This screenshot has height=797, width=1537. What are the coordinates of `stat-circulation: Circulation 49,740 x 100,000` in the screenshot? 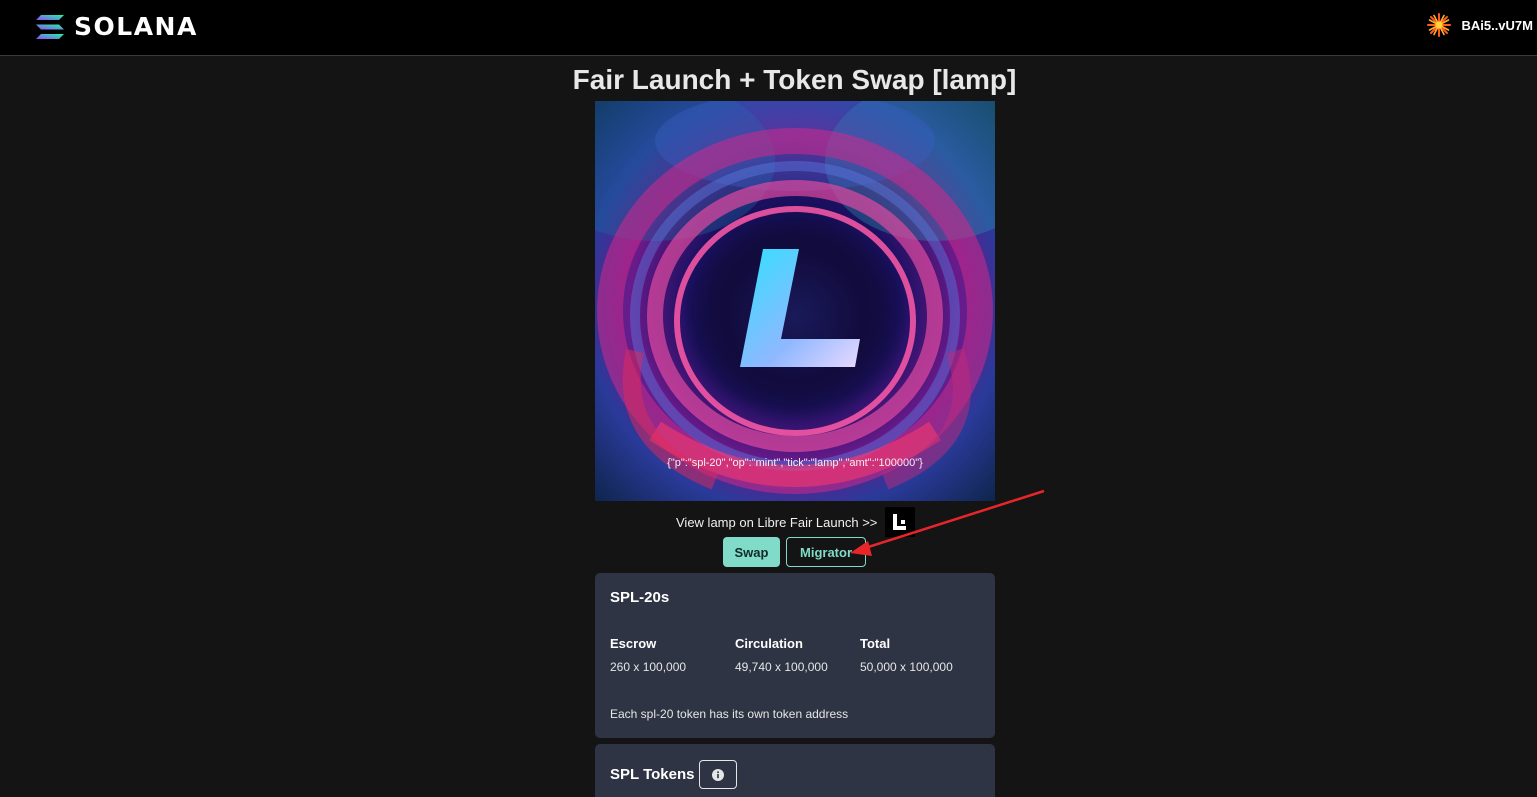 It's located at (781, 655).